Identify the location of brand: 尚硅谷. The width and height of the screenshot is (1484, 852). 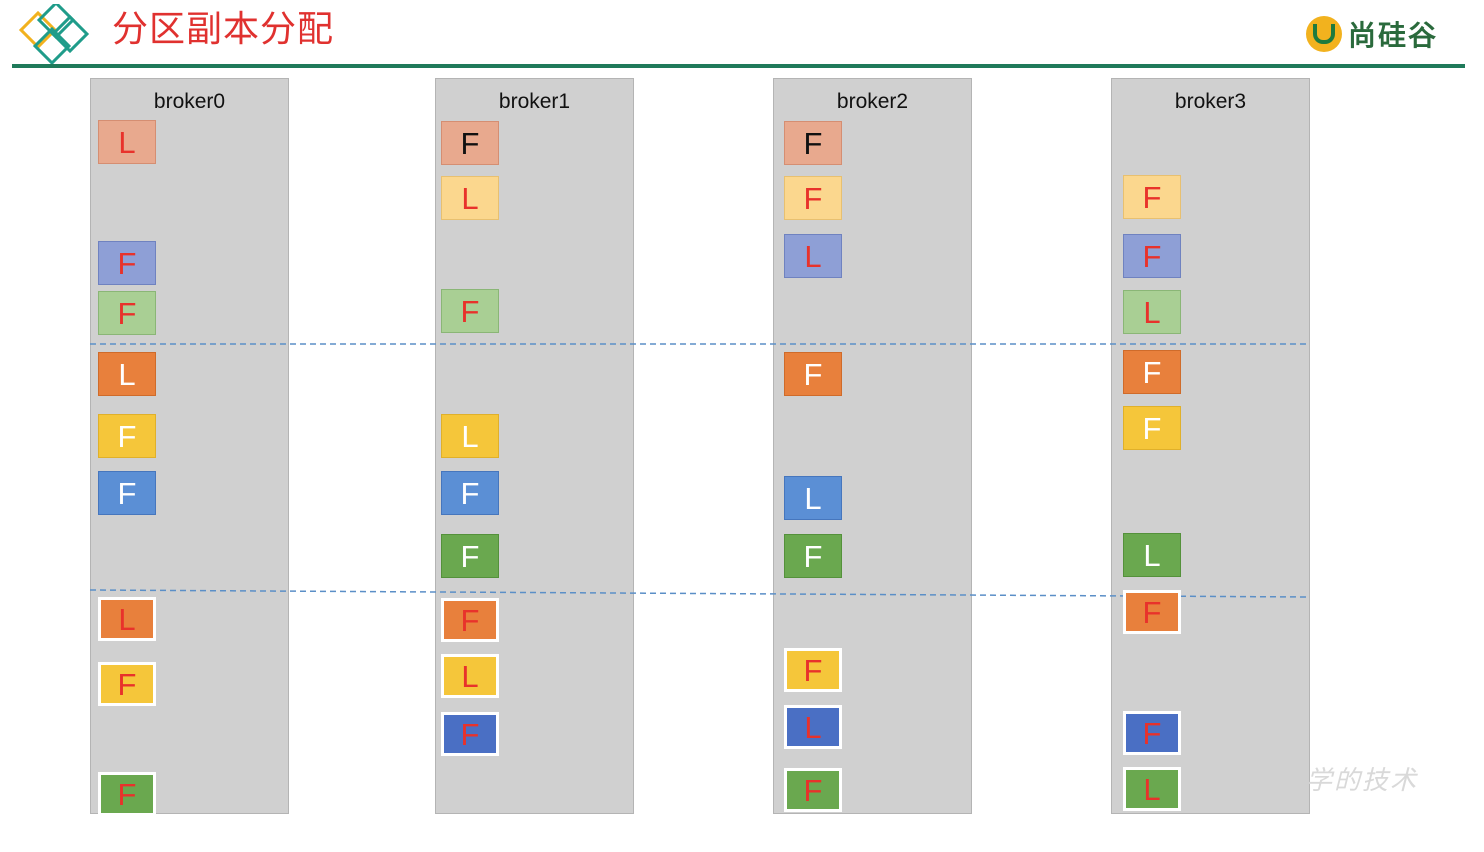
(1371, 34).